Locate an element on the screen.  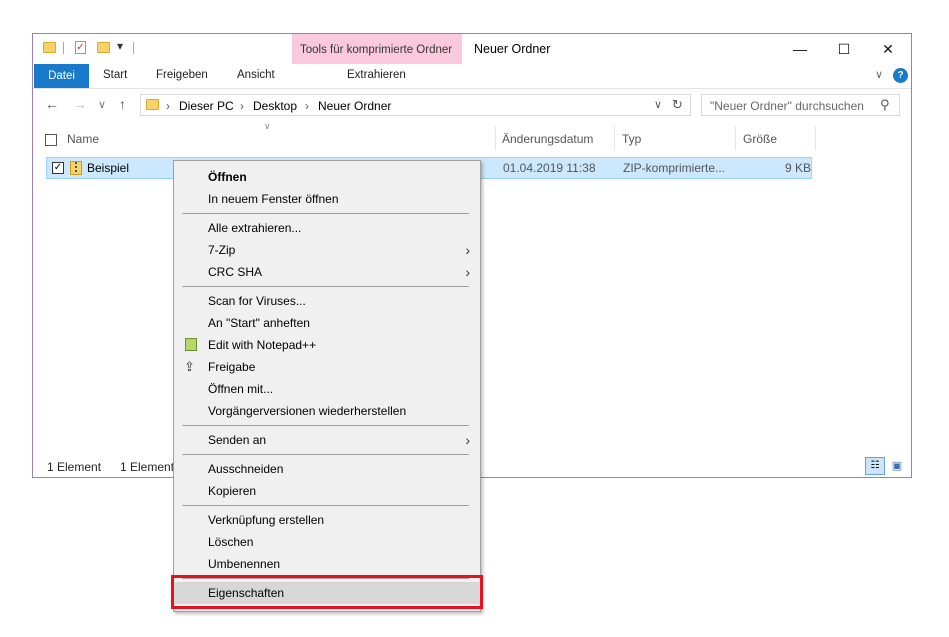
menu-item-label: 7-Zip is located at coordinates (222, 250).